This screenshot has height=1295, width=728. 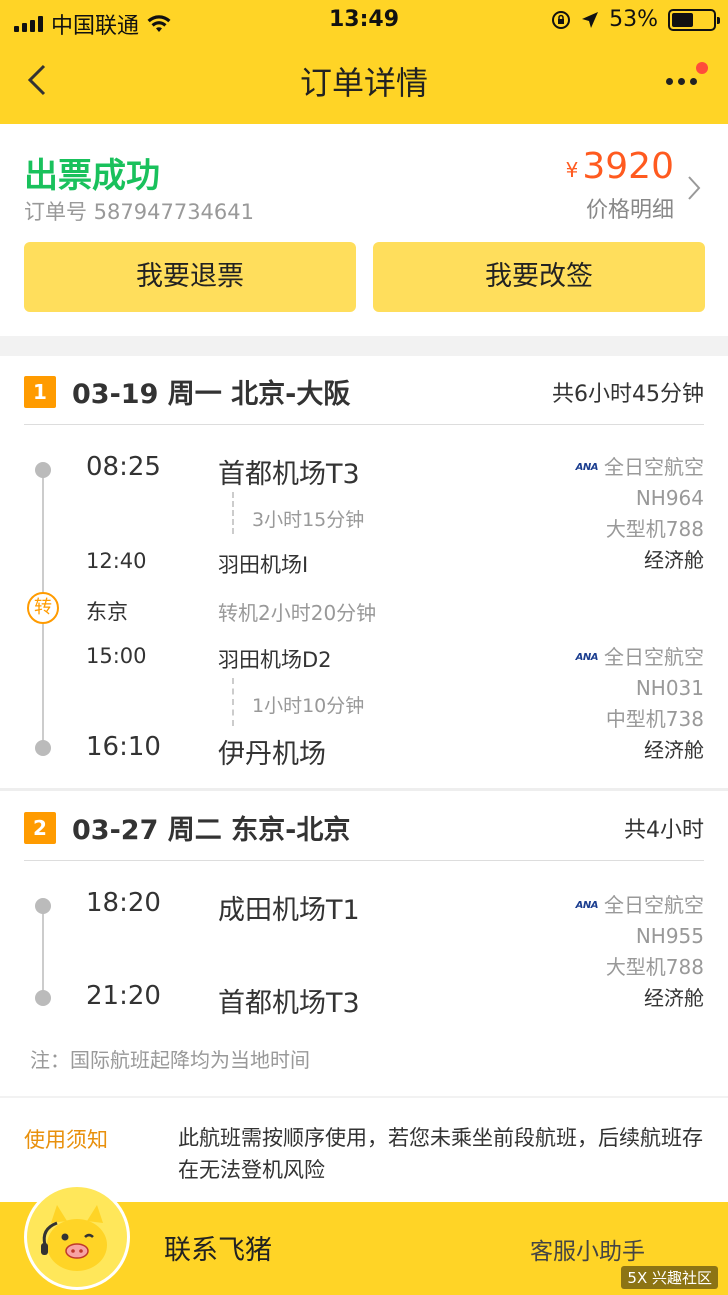 I want to click on transfer-badge: 转, so click(x=43, y=608).